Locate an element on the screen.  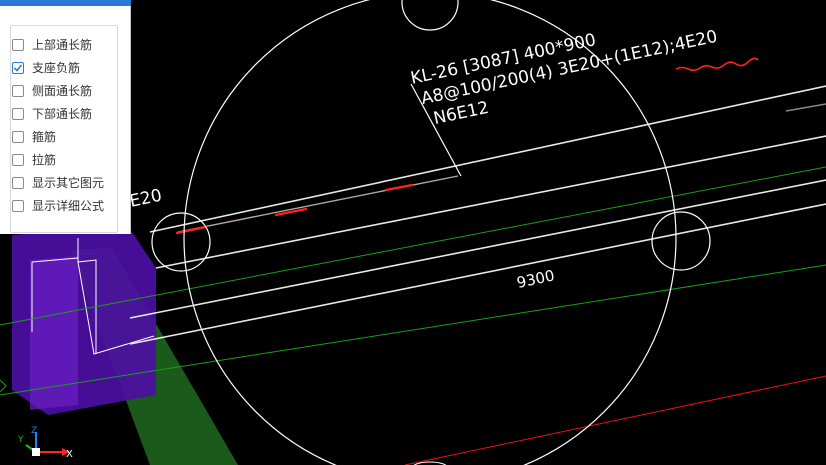
axis-x-label: X is located at coordinates (69, 454).